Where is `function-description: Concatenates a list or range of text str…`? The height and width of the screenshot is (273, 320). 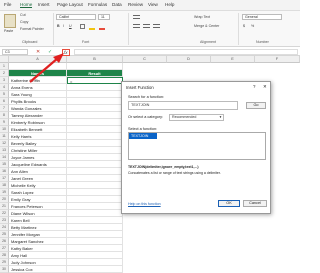
function-description: Concatenates a list or range of text str… is located at coordinates (174, 173).